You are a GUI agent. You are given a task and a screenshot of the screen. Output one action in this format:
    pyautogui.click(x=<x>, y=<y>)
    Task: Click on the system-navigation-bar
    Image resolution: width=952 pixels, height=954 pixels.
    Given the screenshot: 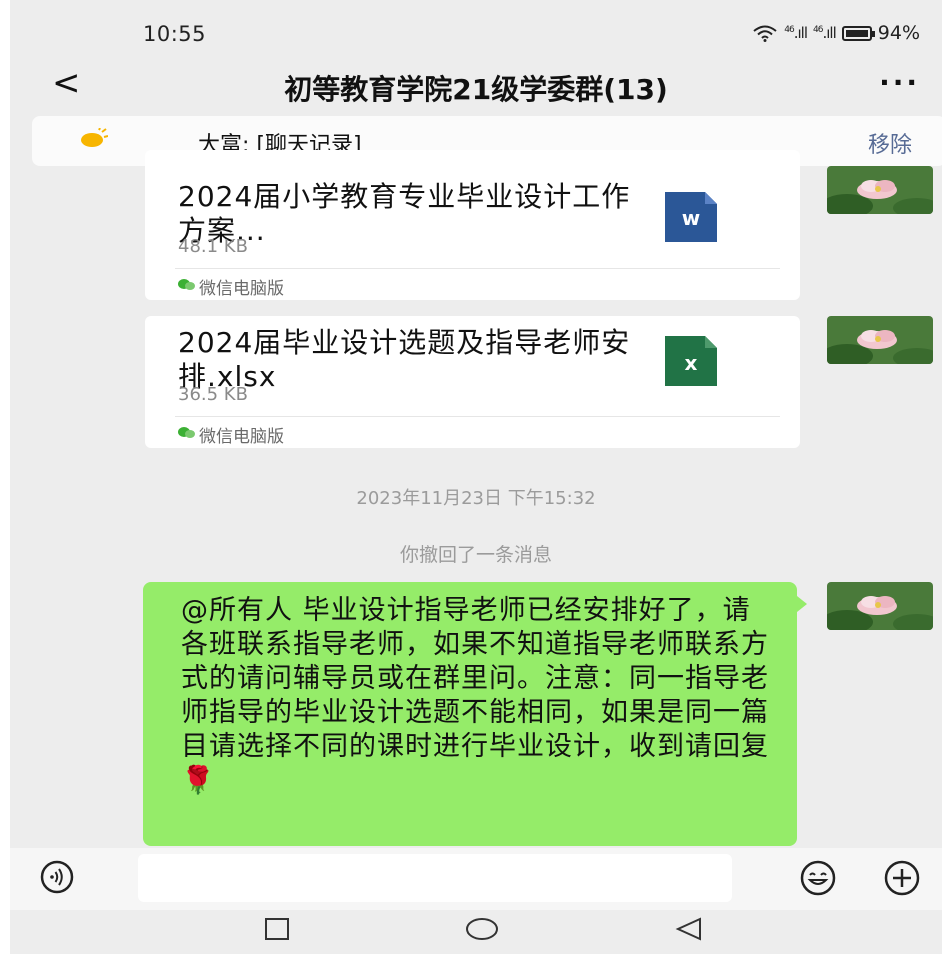 What is the action you would take?
    pyautogui.click(x=476, y=932)
    